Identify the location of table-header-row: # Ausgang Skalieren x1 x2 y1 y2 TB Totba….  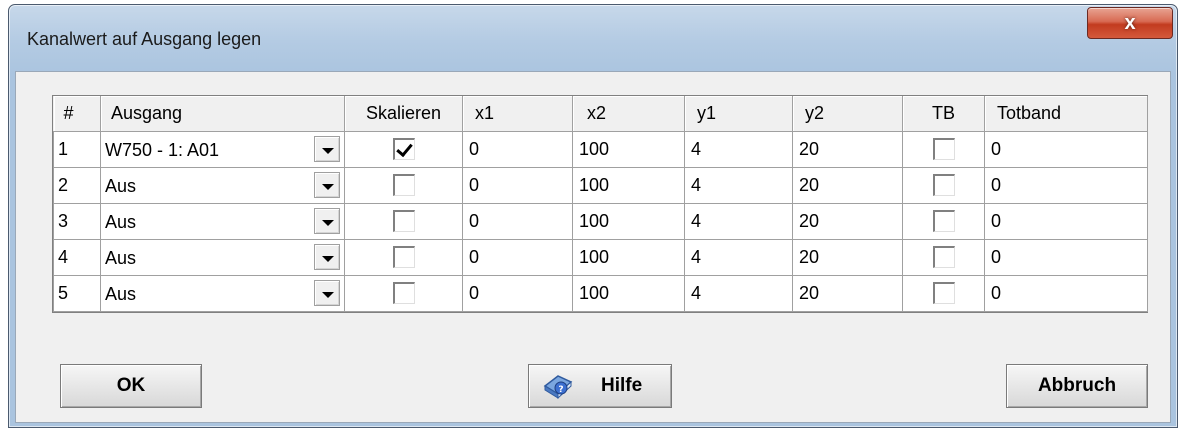
(600, 114).